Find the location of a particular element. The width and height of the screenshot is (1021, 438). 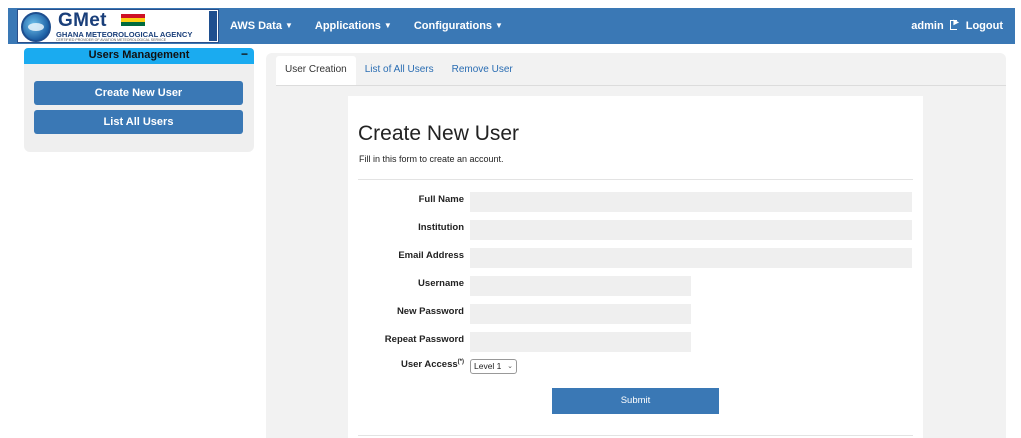

create-new-user-button: Create New User is located at coordinates (138, 93).